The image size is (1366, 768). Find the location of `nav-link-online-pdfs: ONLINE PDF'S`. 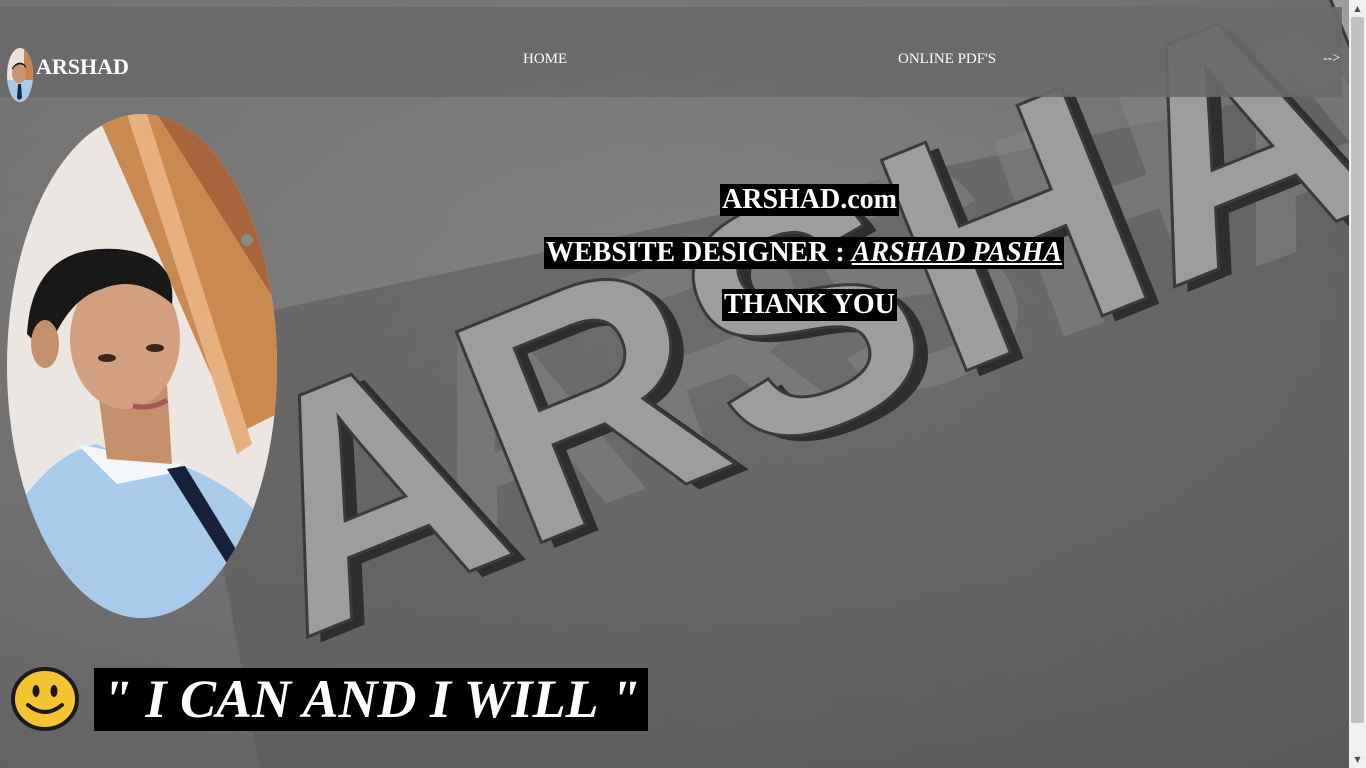

nav-link-online-pdfs: ONLINE PDF'S is located at coordinates (947, 59).